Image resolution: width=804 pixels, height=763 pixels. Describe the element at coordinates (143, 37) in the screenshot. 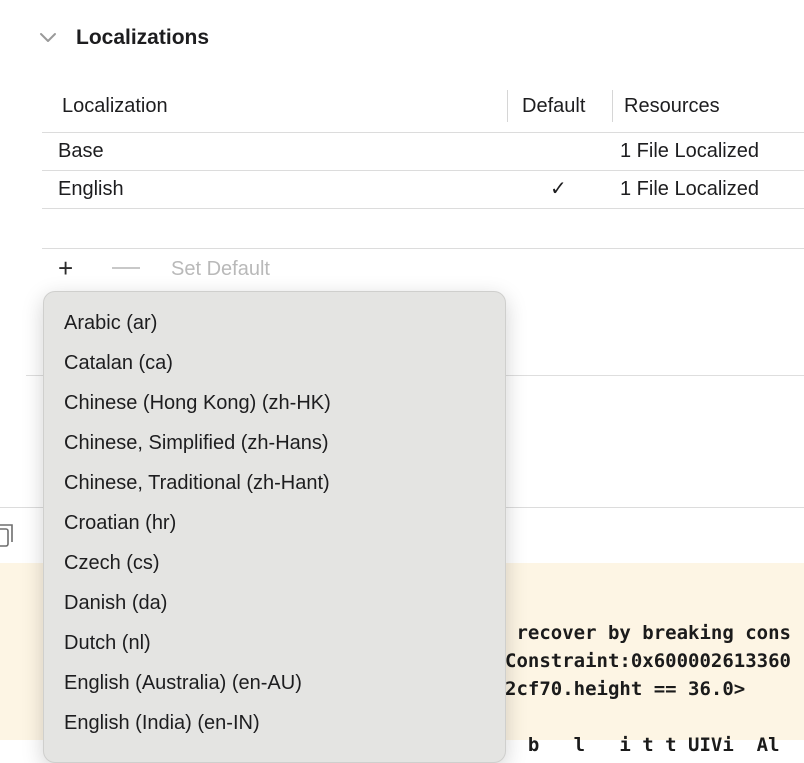

I see `section-title: Localizations` at that location.